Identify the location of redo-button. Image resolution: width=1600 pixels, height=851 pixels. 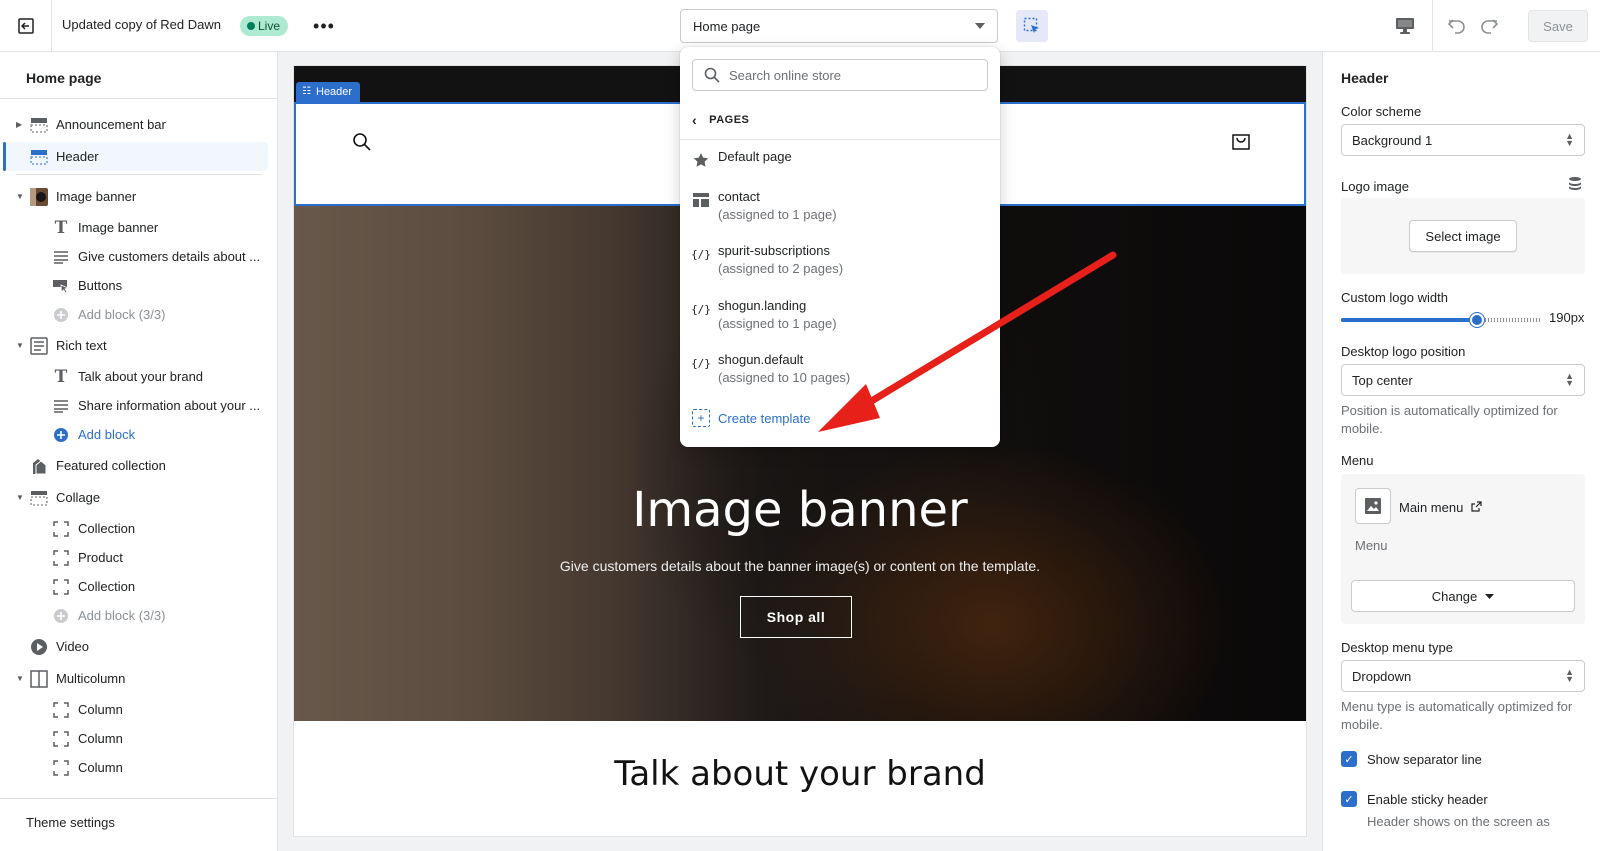
(1489, 26).